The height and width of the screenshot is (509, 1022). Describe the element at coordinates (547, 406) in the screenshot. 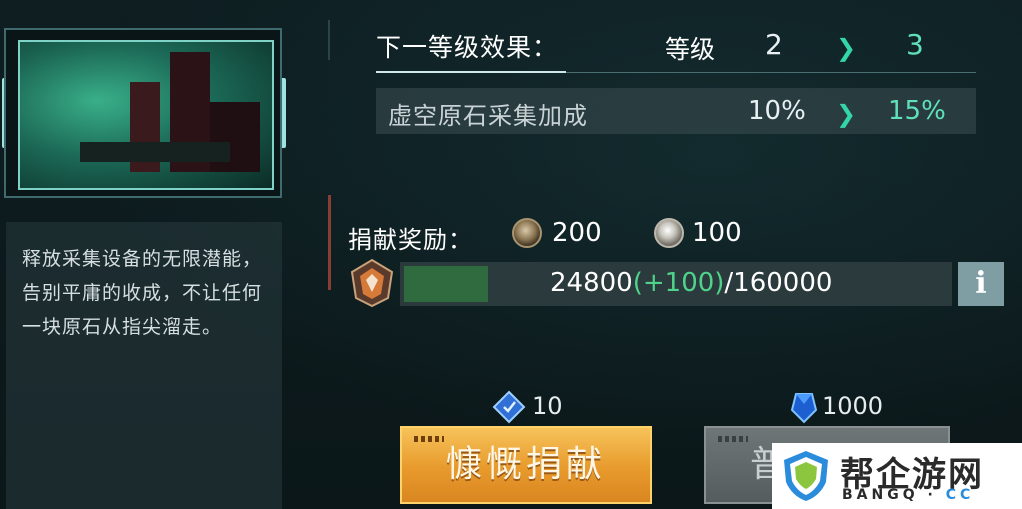

I see `generous-cost: 10` at that location.